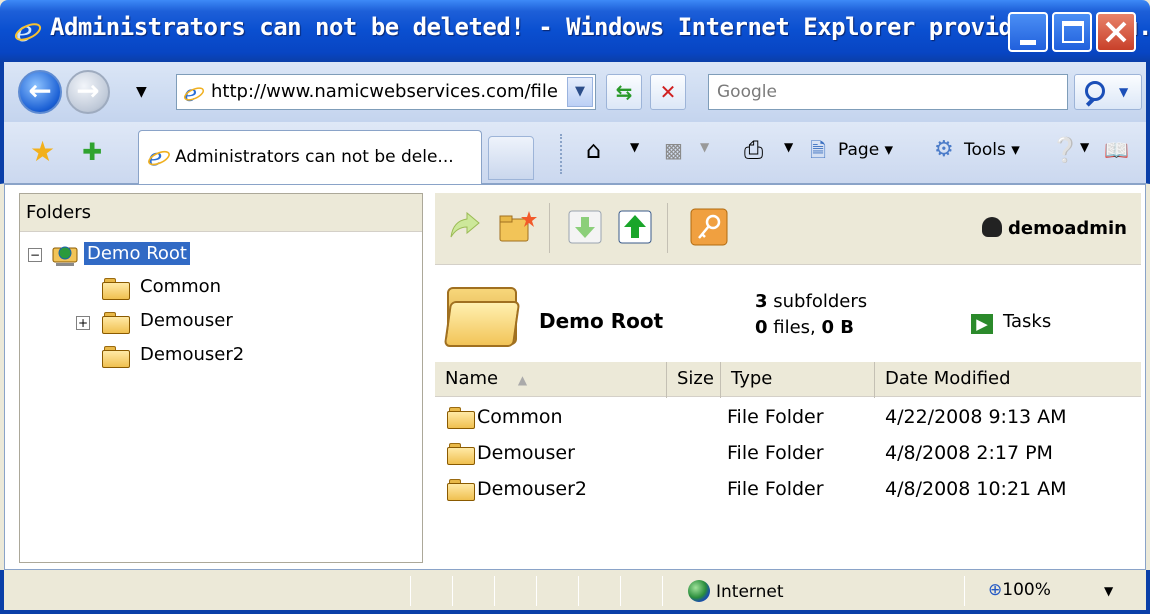 The height and width of the screenshot is (614, 1150). I want to click on file-date: 4/22/2008 9:13 AM, so click(976, 417).